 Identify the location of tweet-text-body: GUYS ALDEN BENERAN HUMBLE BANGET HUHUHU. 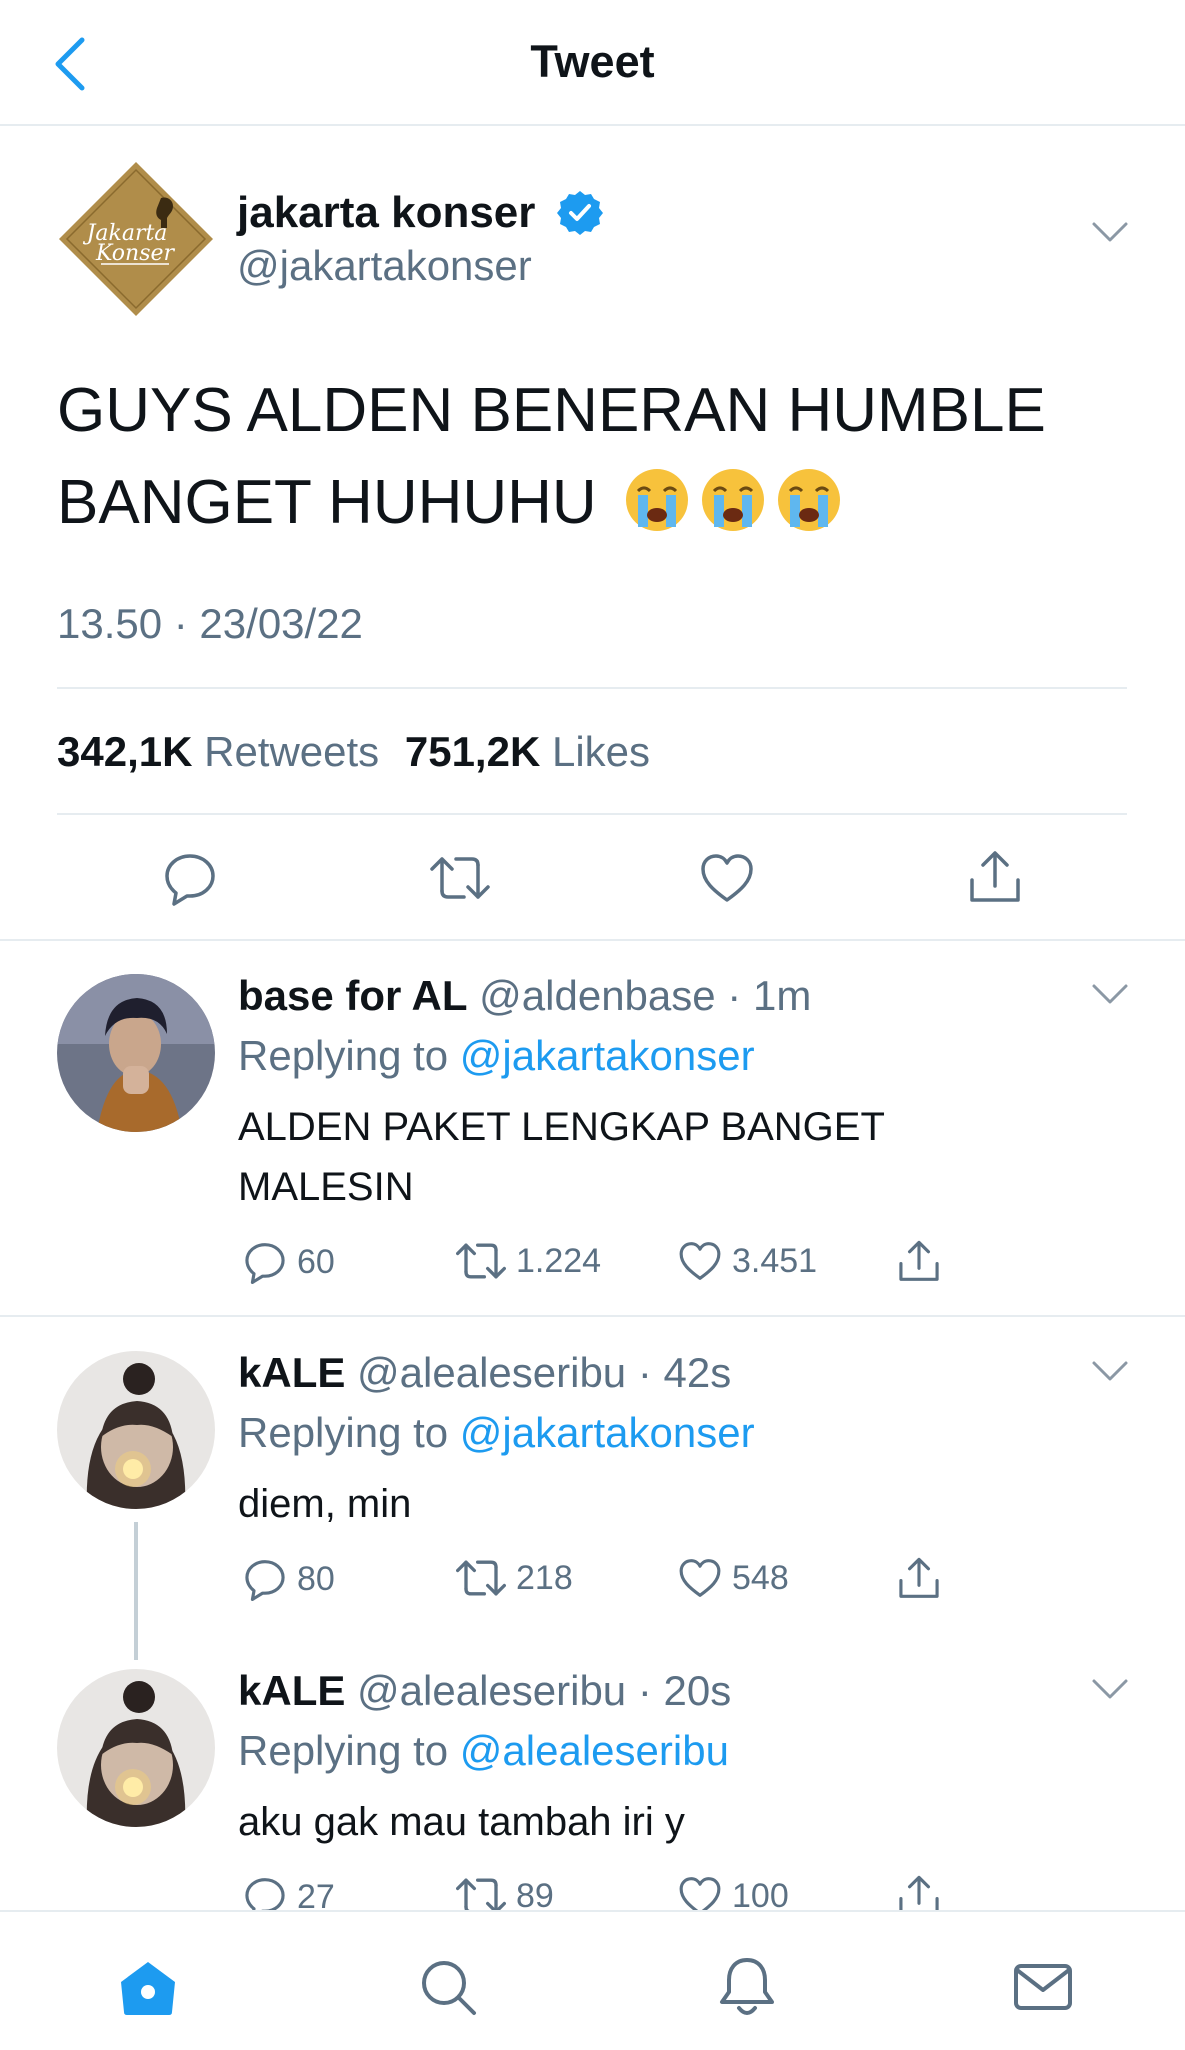
(551, 456).